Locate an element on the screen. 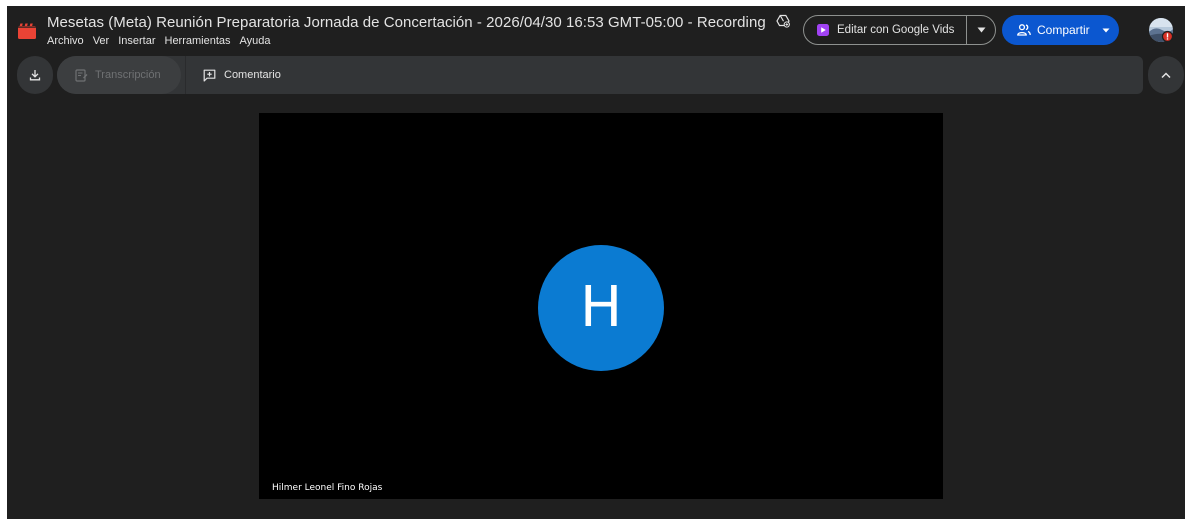  chevron-up-icon is located at coordinates (1166, 74).